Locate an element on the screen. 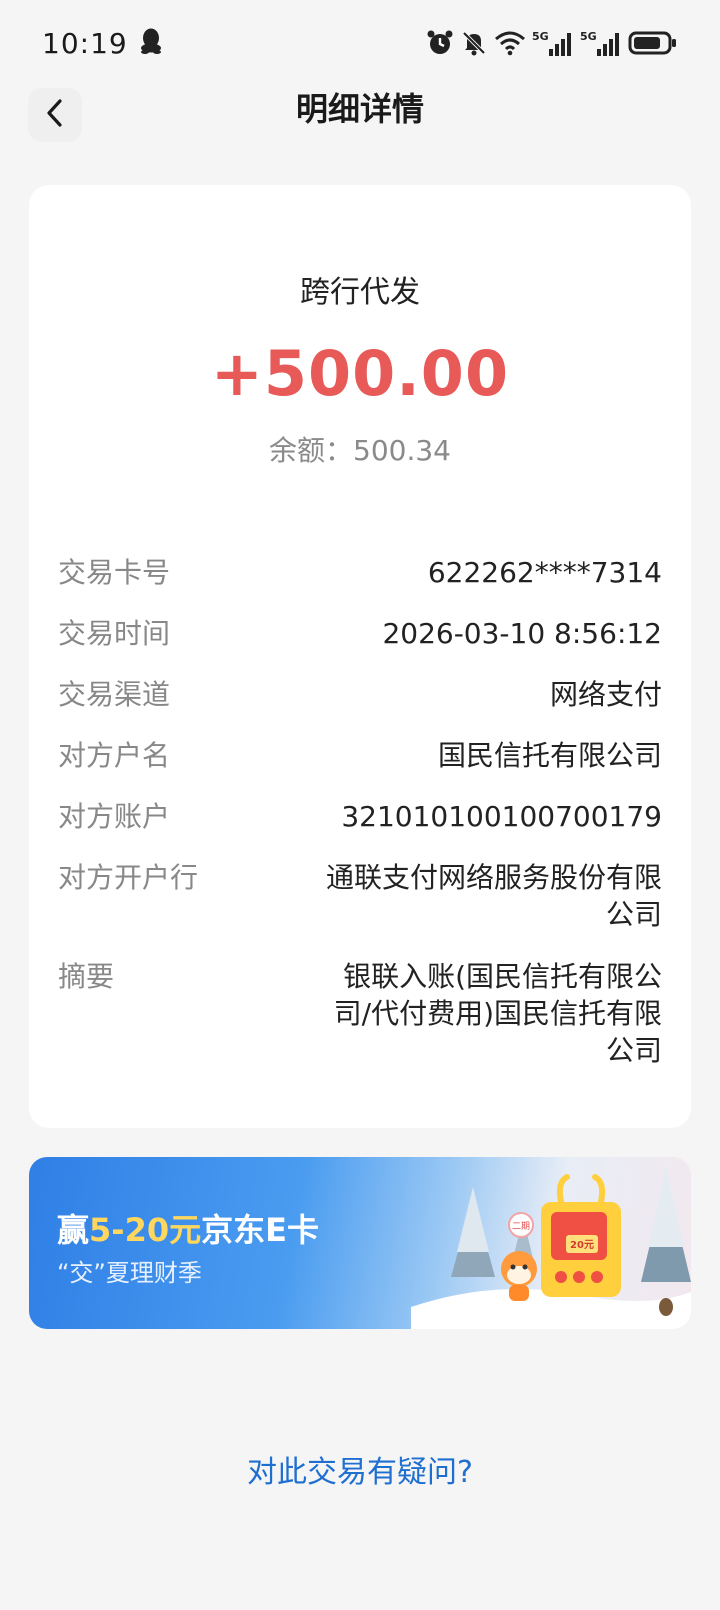 The image size is (720, 1610). detail-label: 对方账户 is located at coordinates (114, 816).